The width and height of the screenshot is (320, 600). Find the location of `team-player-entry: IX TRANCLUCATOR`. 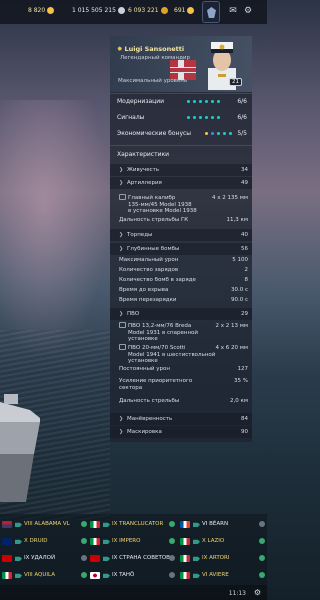

team-player-entry: IX TRANCLUCATOR is located at coordinates (134, 524).